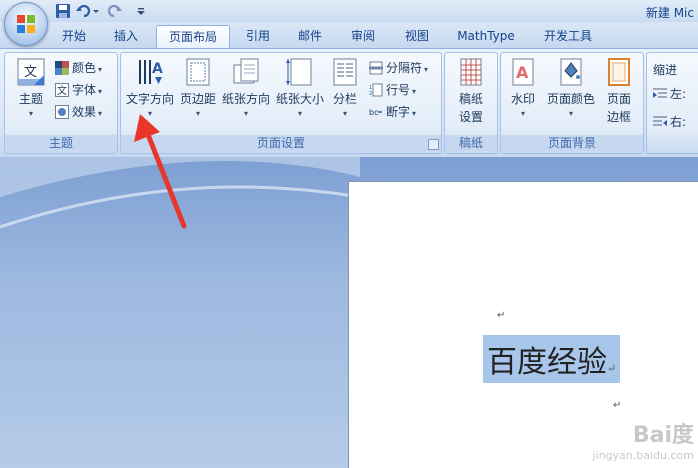  Describe the element at coordinates (62, 90) in the screenshot. I see `svg-text: 文` at that location.